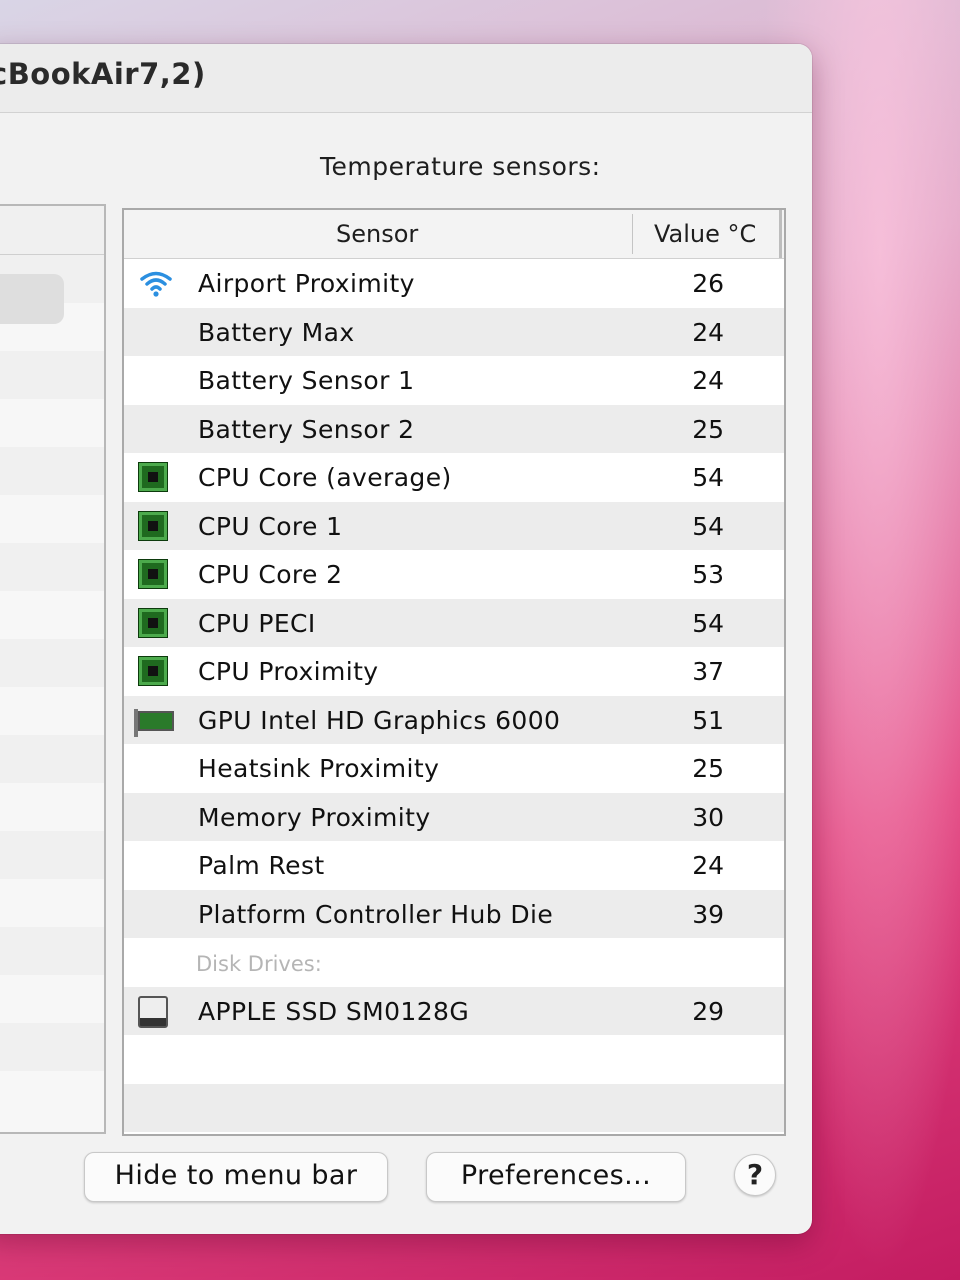 This screenshot has width=960, height=1280. What do you see at coordinates (454, 283) in the screenshot?
I see `table-row: Airport Proximity 26` at bounding box center [454, 283].